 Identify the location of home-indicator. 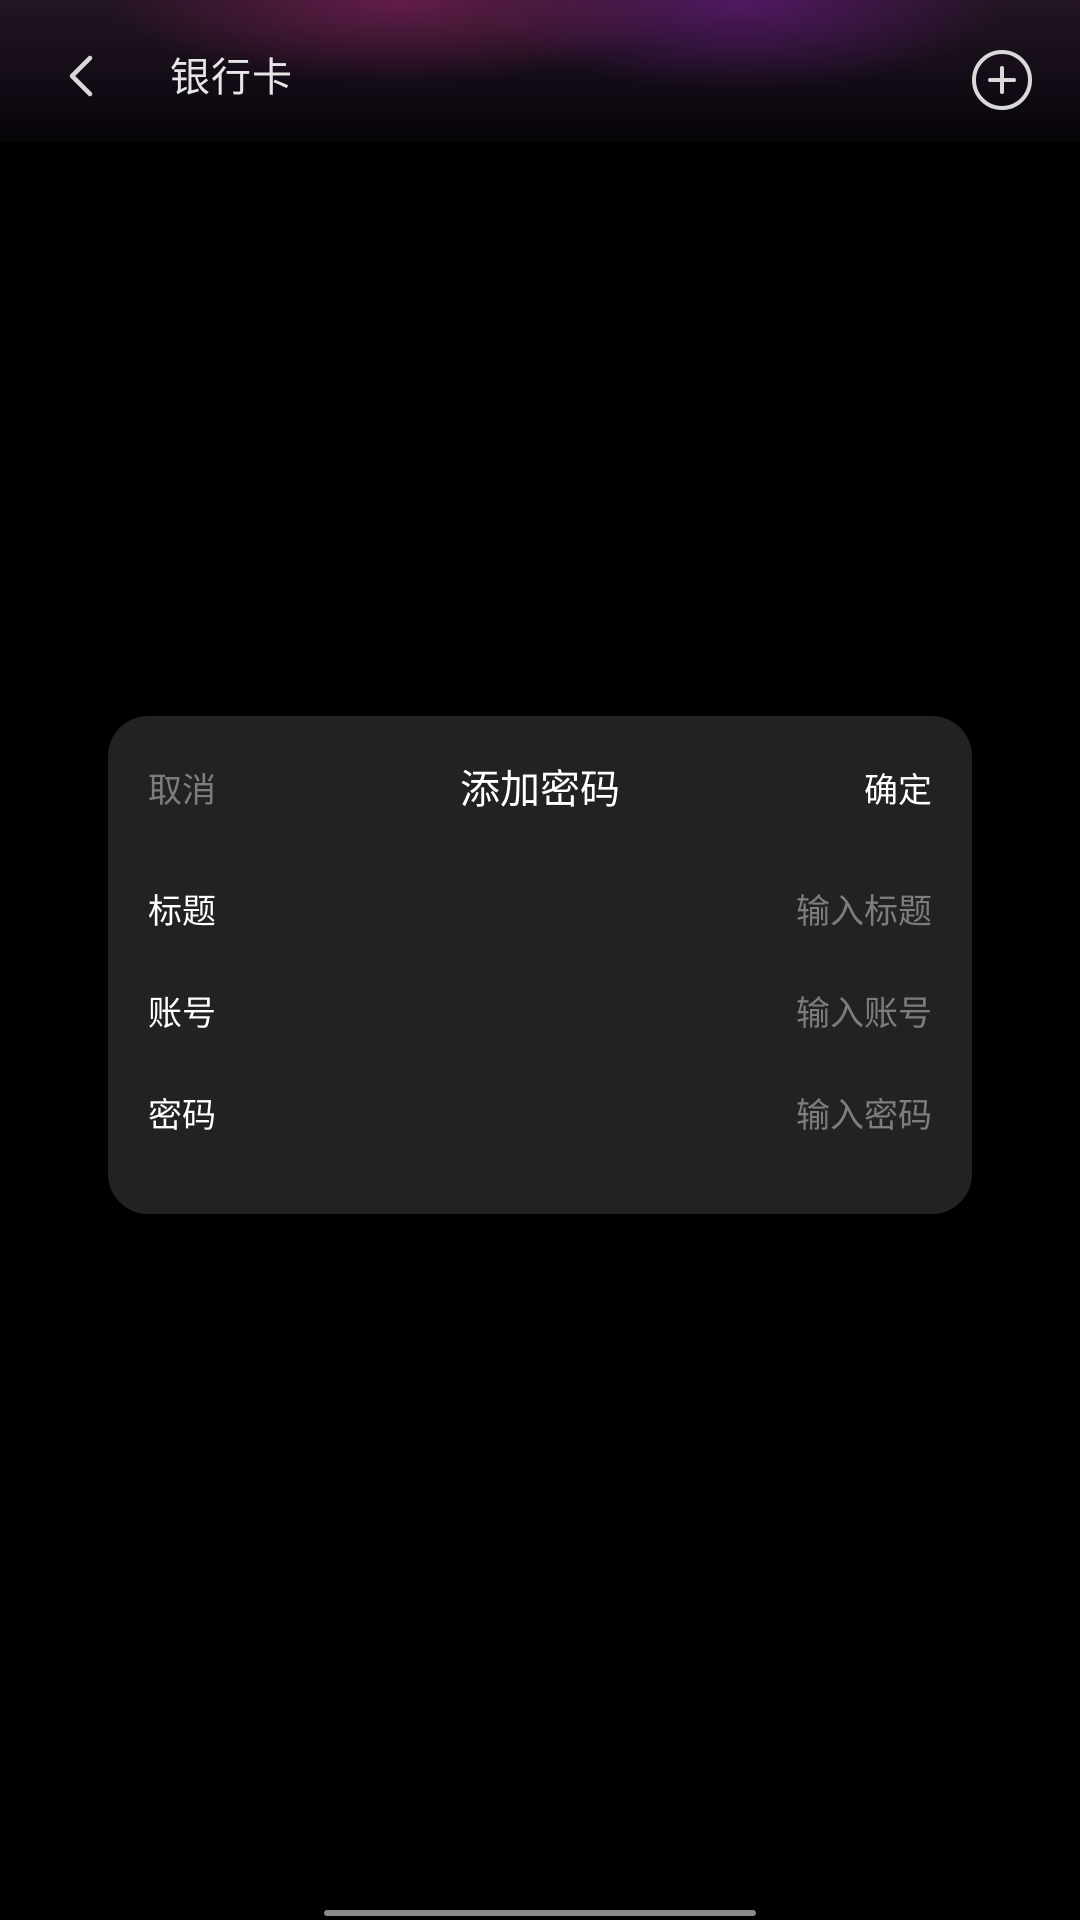
(540, 1913).